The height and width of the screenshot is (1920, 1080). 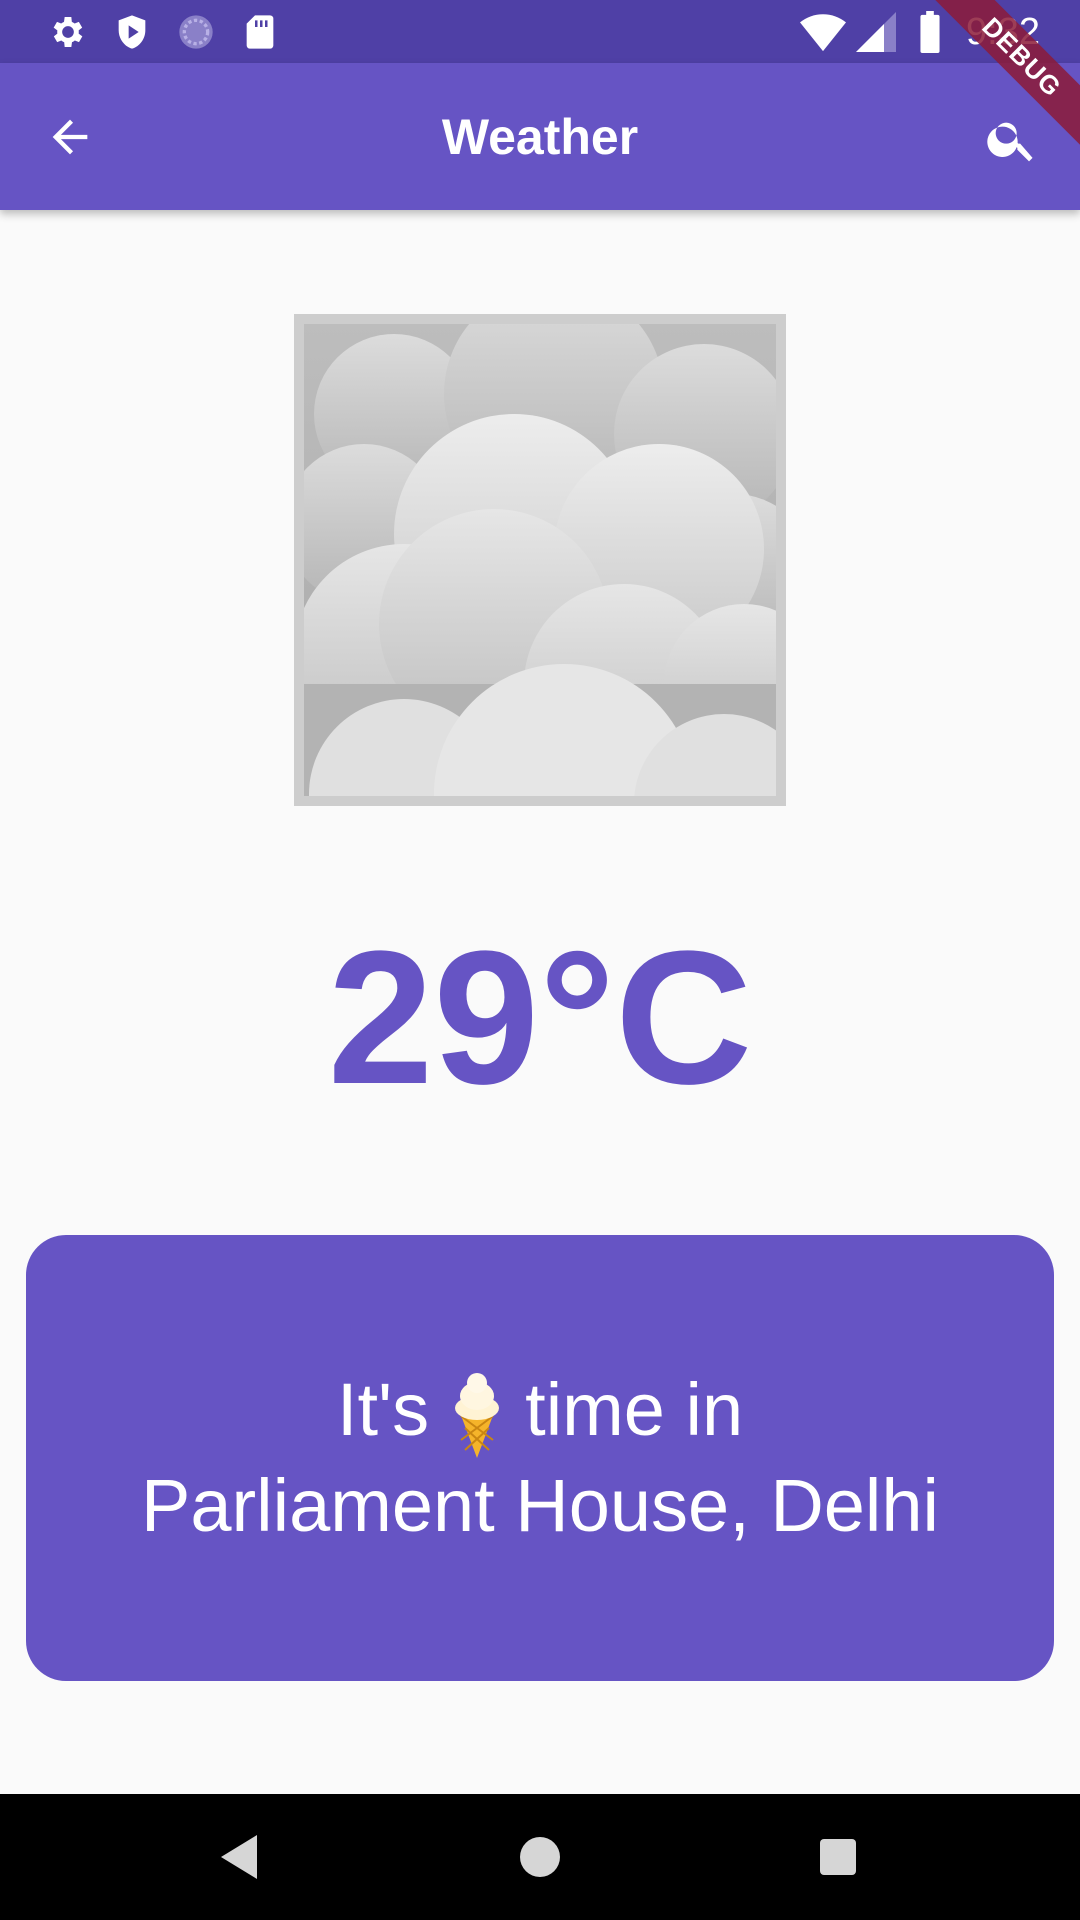 What do you see at coordinates (132, 32) in the screenshot?
I see `shield-play-icon` at bounding box center [132, 32].